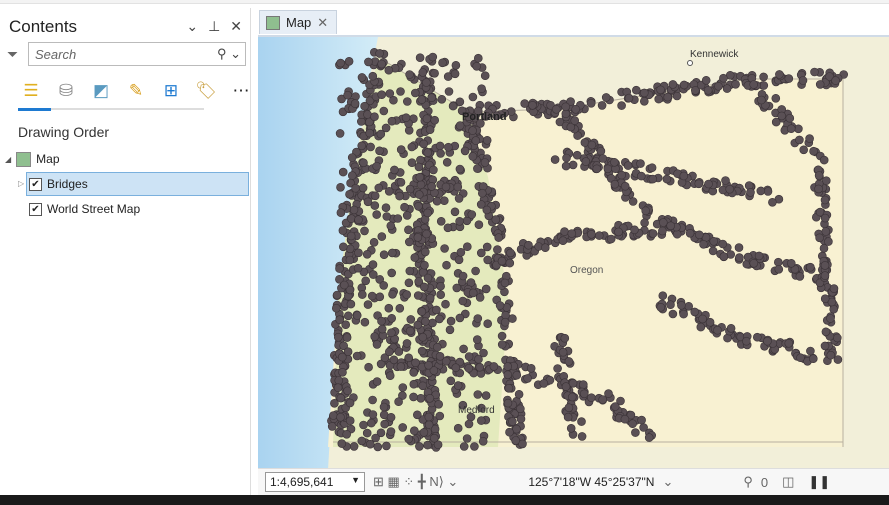  What do you see at coordinates (788, 482) in the screenshot?
I see `filter-icon: ◫` at bounding box center [788, 482].